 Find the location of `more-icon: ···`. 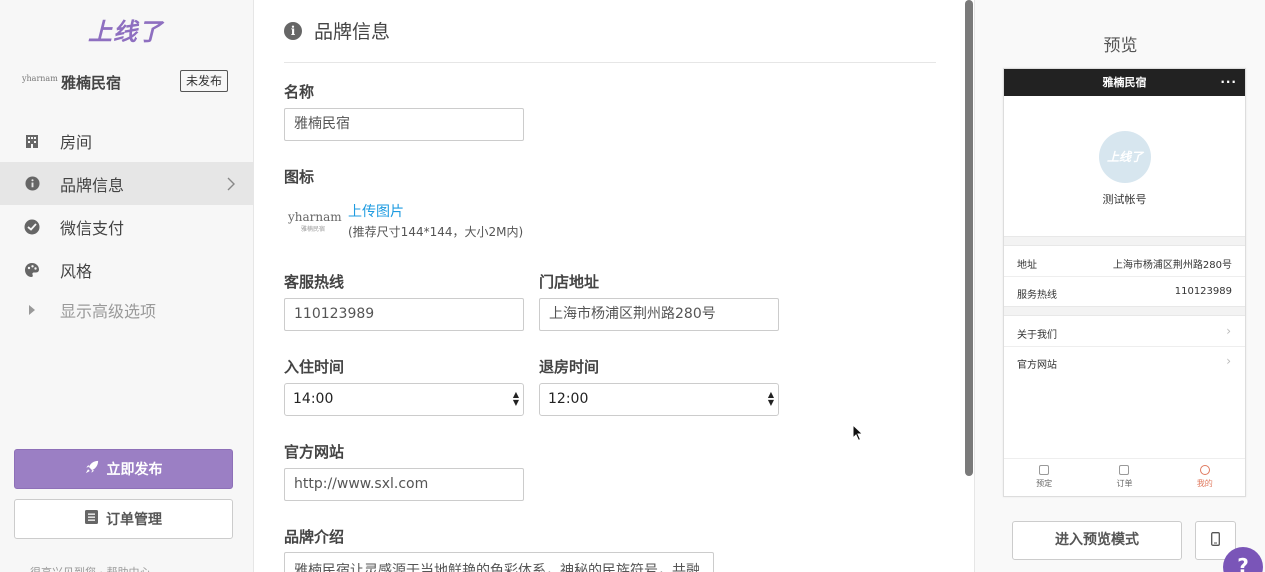

more-icon: ··· is located at coordinates (1228, 82).